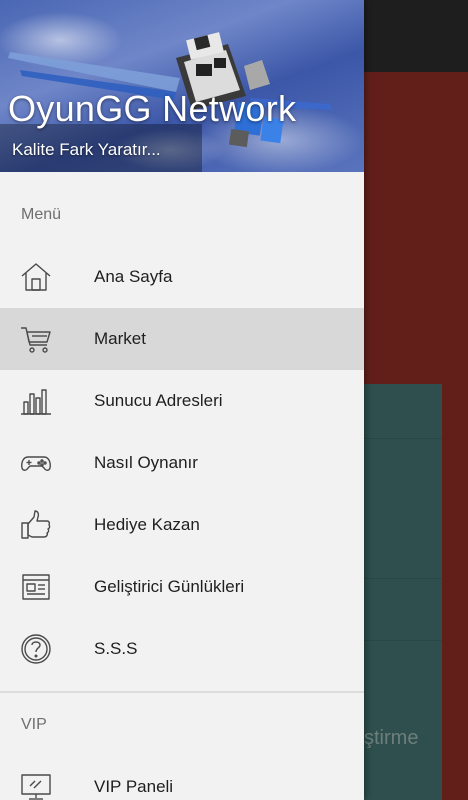 This screenshot has height=800, width=468. What do you see at coordinates (182, 692) in the screenshot?
I see `menu-divider` at bounding box center [182, 692].